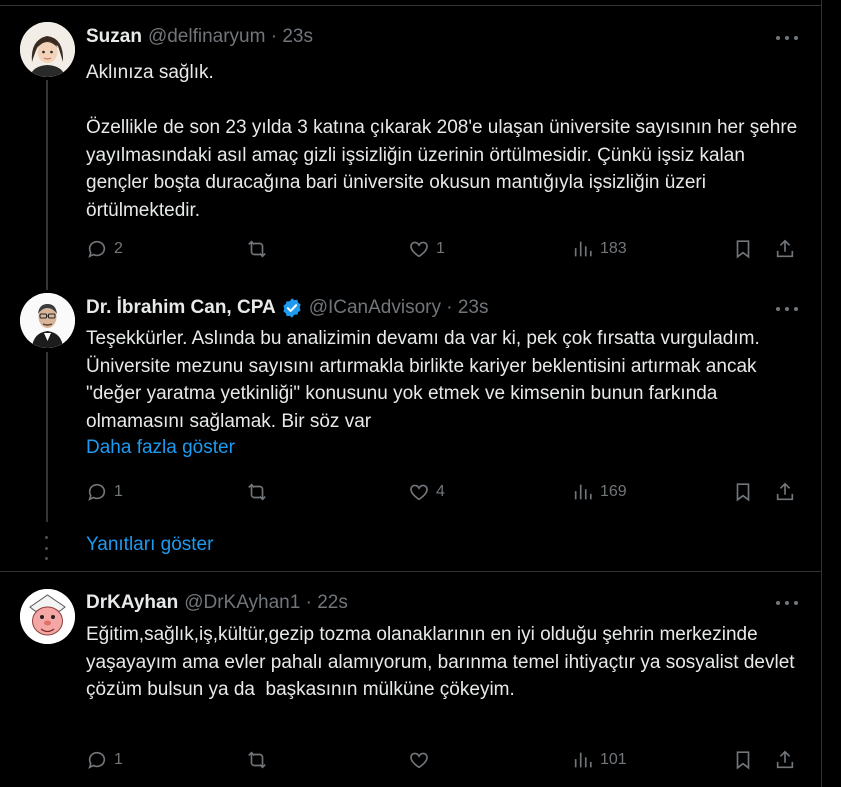 The image size is (841, 787). Describe the element at coordinates (821, 393) in the screenshot. I see `column-border` at that location.